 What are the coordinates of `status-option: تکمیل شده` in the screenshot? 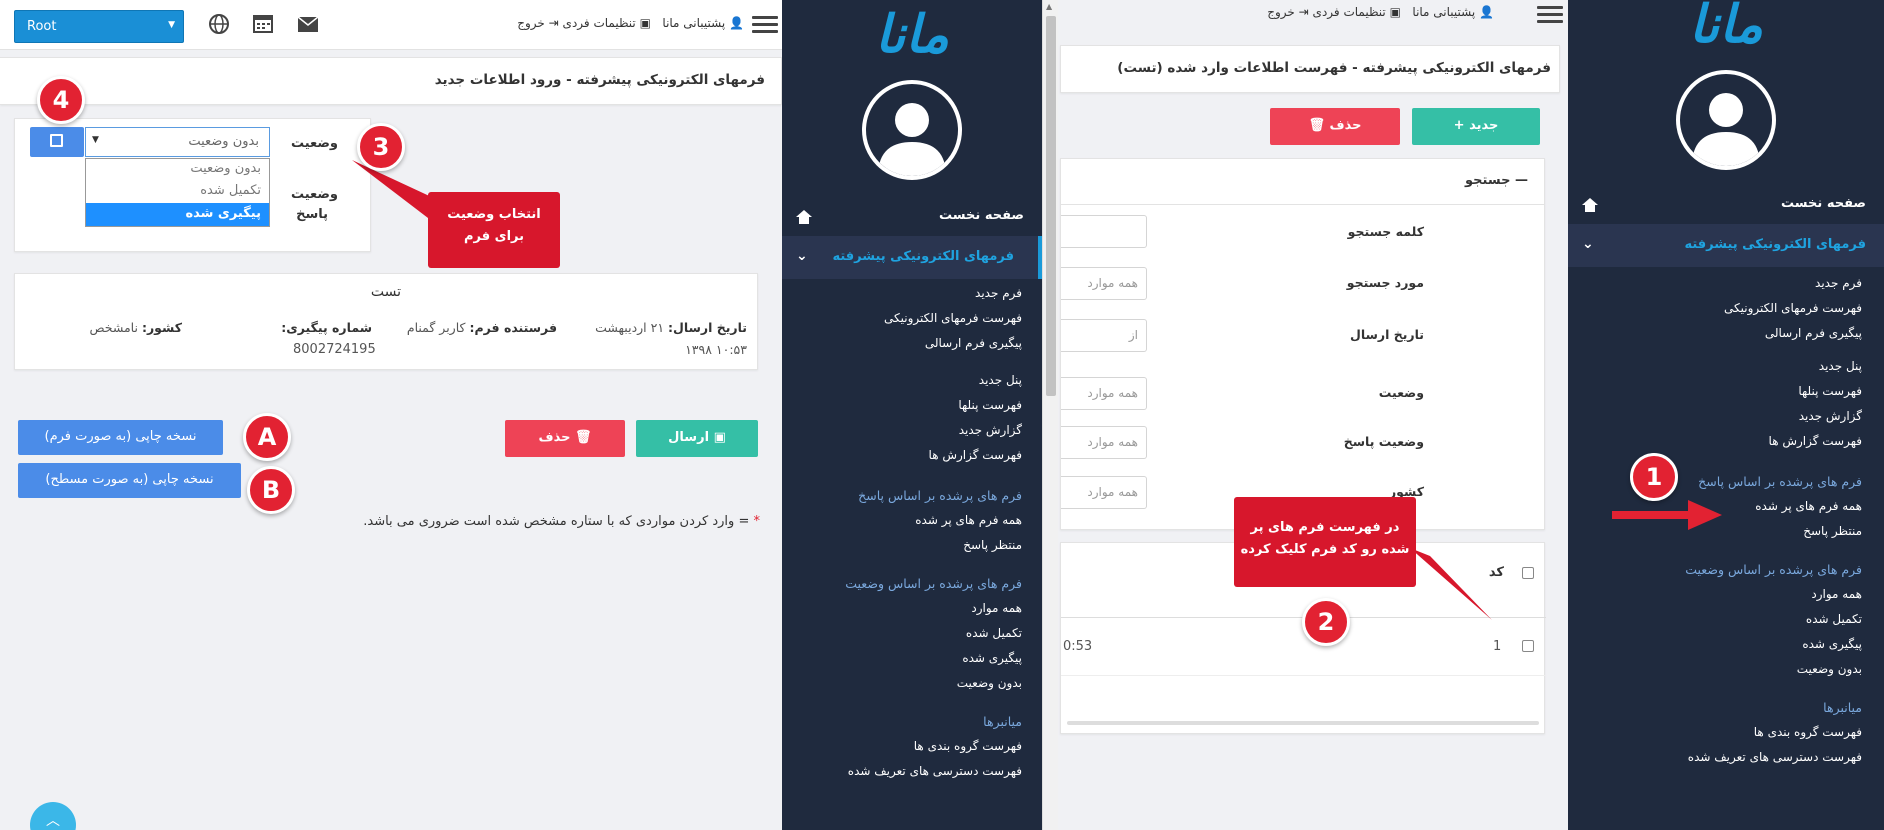 It's located at (177, 192).